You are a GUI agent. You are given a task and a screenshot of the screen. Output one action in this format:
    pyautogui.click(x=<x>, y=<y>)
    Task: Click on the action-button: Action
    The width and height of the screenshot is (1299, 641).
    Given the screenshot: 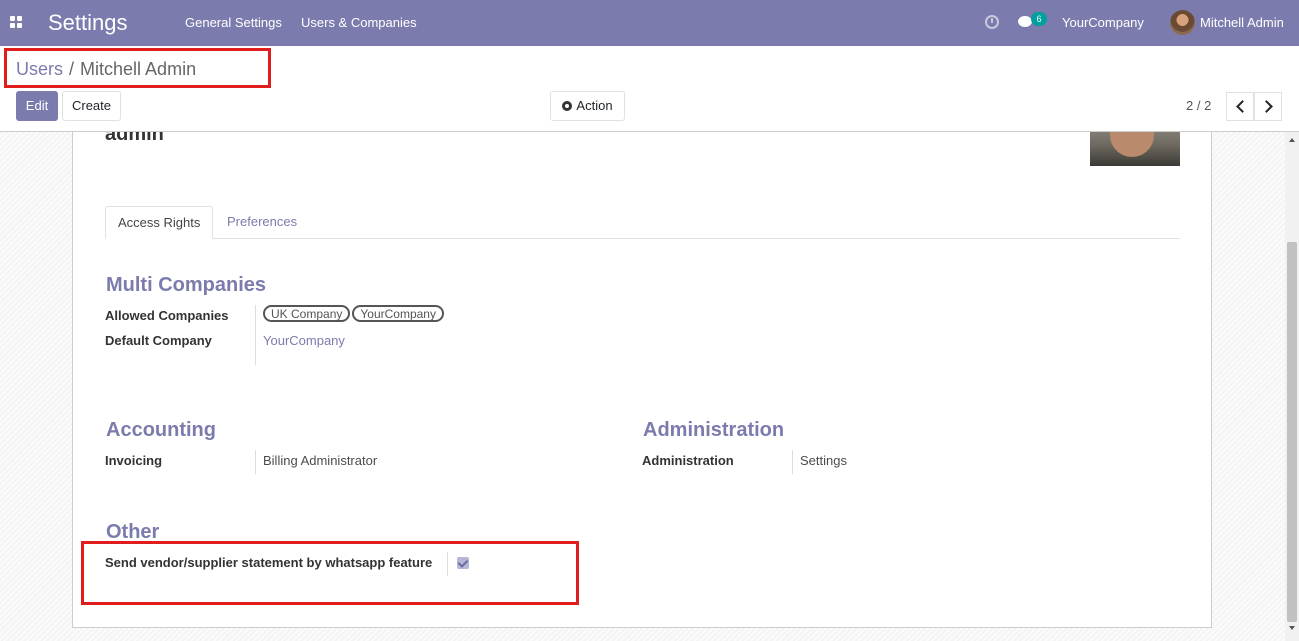 What is the action you would take?
    pyautogui.click(x=587, y=106)
    